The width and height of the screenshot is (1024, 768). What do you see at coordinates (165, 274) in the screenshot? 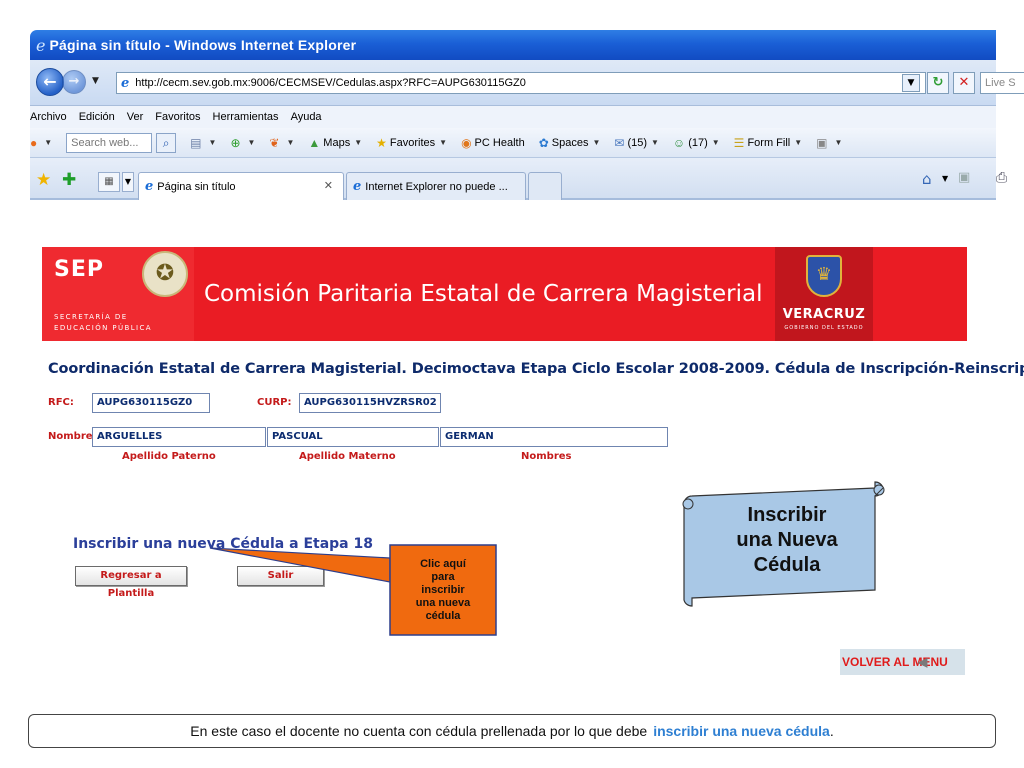
I see `mexico-eagle-seal-icon: ✪` at bounding box center [165, 274].